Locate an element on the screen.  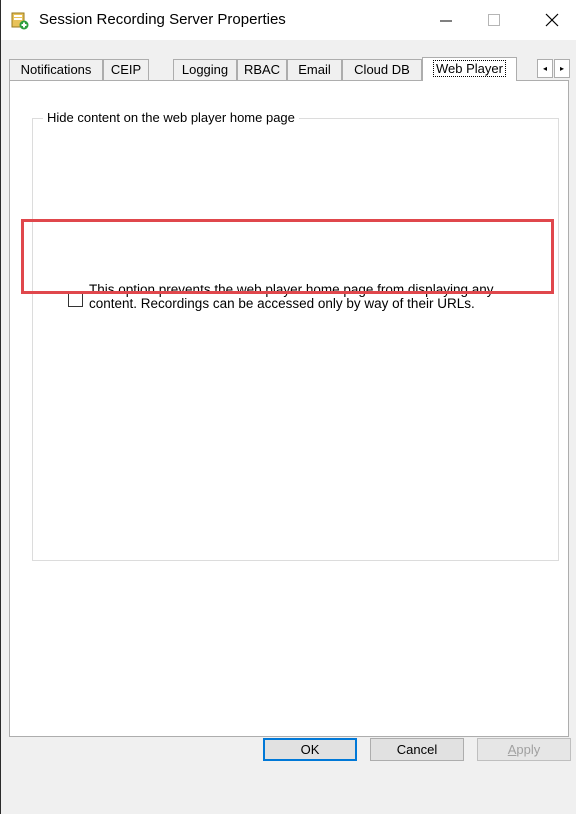
tab-notifications: Notifications is located at coordinates (56, 69).